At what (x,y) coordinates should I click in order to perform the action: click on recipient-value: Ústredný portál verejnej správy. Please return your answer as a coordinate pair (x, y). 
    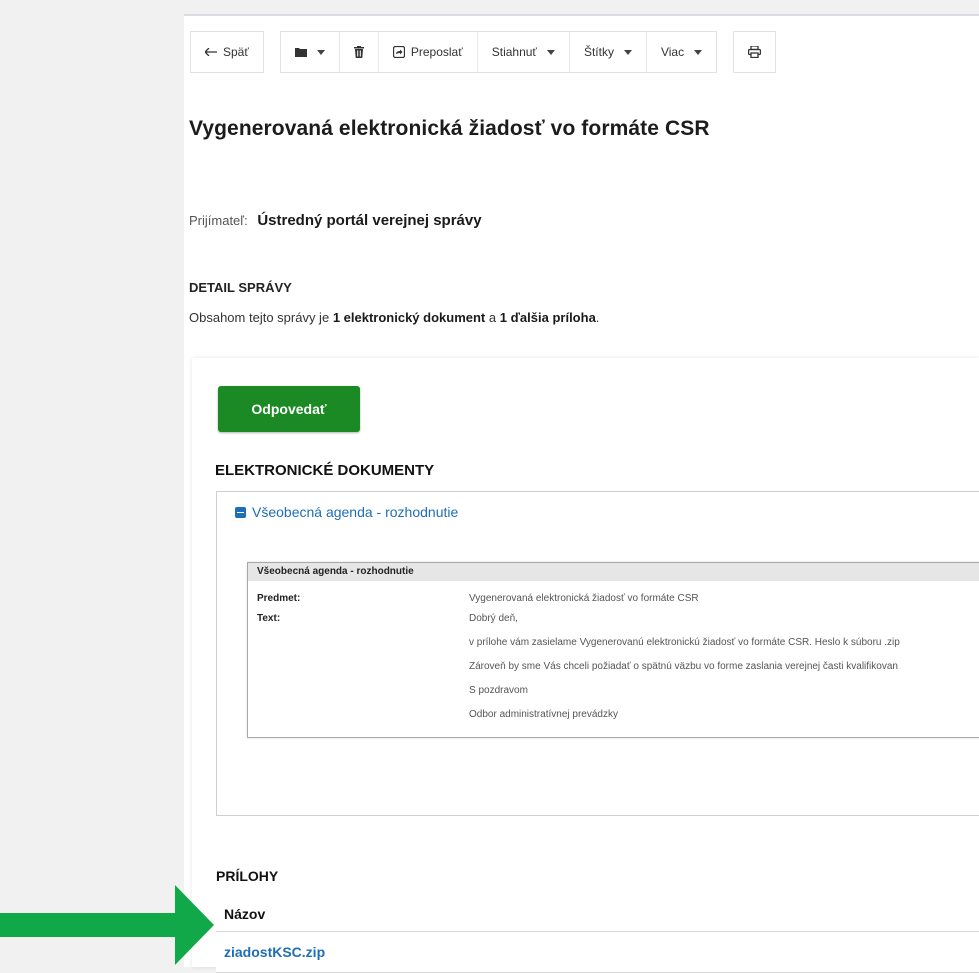
    Looking at the image, I should click on (369, 220).